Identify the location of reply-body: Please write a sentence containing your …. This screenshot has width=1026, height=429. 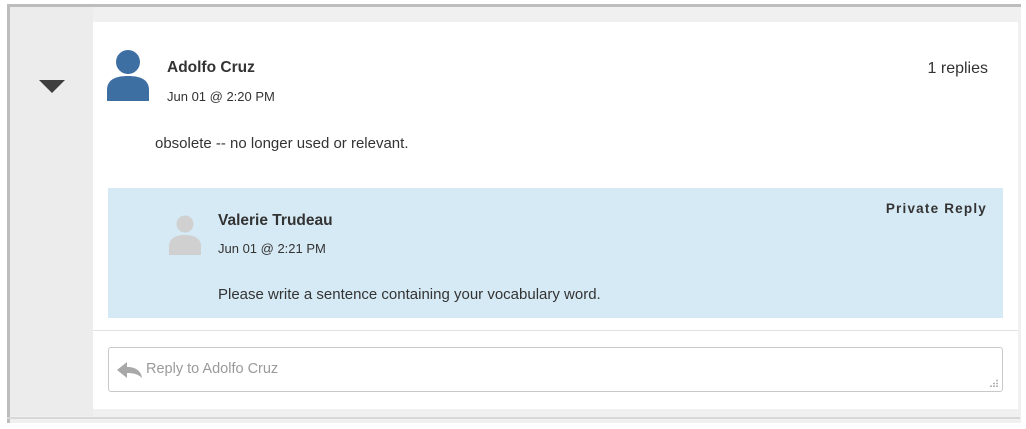
(409, 294).